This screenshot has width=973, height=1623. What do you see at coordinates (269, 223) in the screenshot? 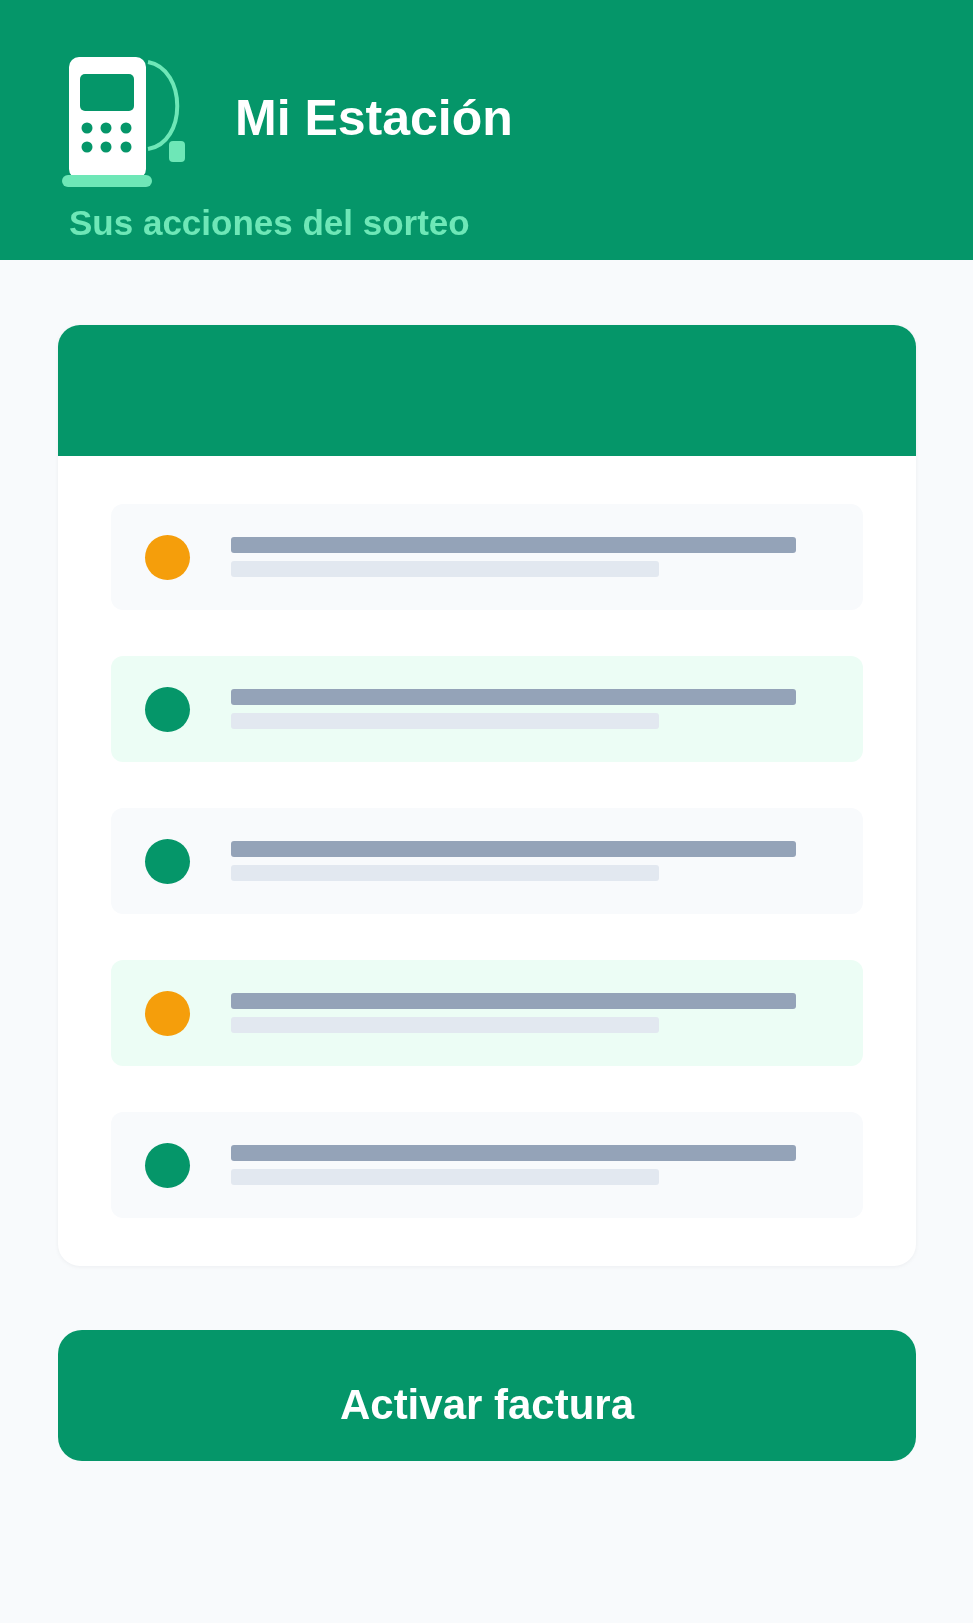
I see `header-subtitle: Sus acciones del sorteo` at bounding box center [269, 223].